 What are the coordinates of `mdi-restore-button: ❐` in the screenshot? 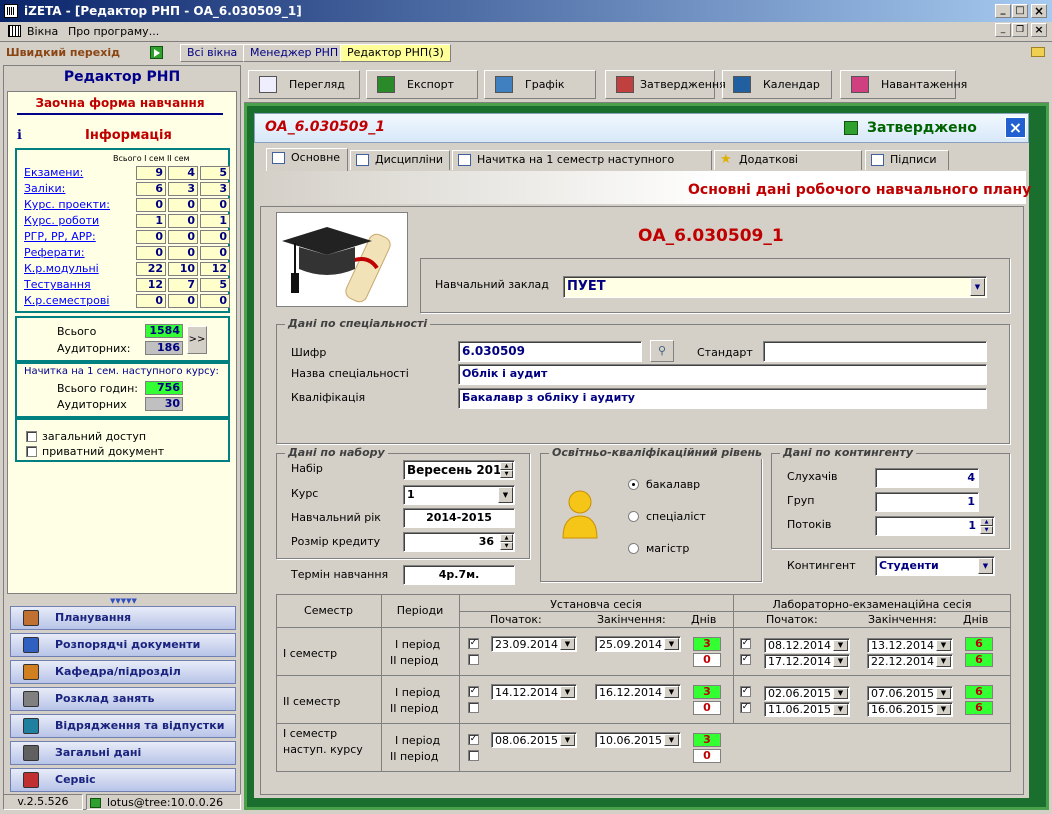 It's located at (1020, 30).